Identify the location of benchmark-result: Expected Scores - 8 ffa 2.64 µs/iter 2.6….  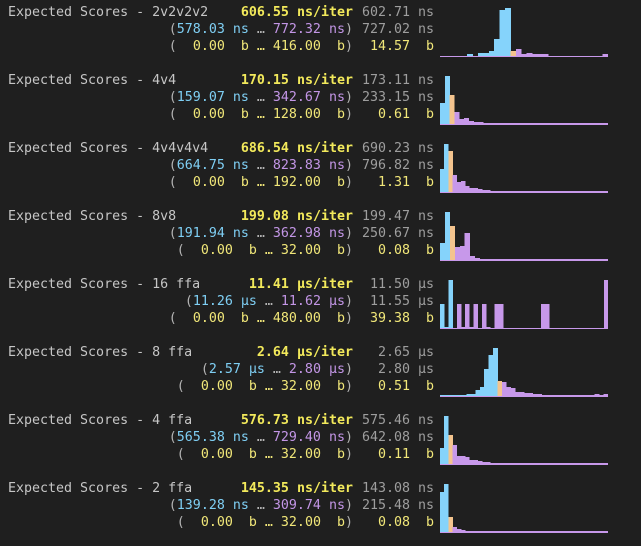
(320, 377).